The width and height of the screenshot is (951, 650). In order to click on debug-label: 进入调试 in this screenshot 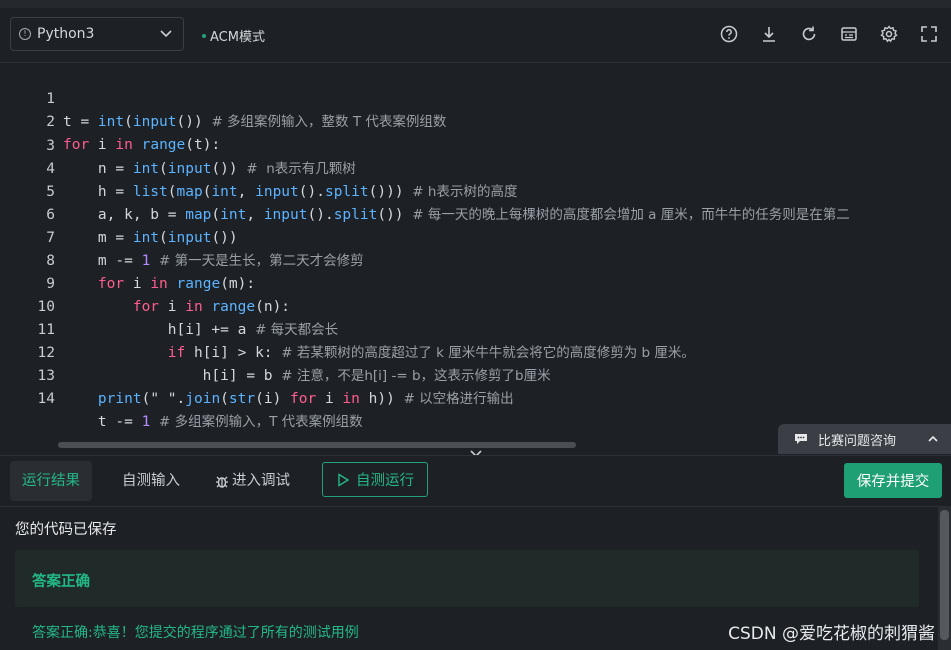, I will do `click(261, 481)`.